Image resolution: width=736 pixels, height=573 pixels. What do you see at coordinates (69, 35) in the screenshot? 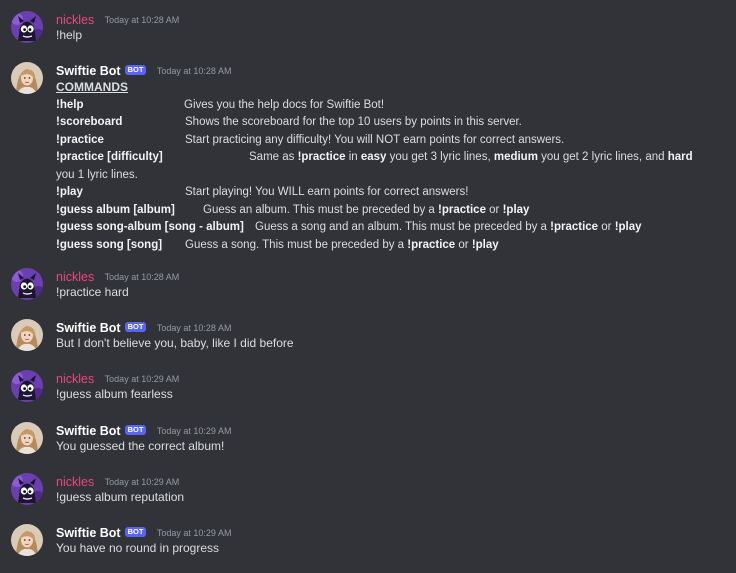
I see `message-text: !help` at bounding box center [69, 35].